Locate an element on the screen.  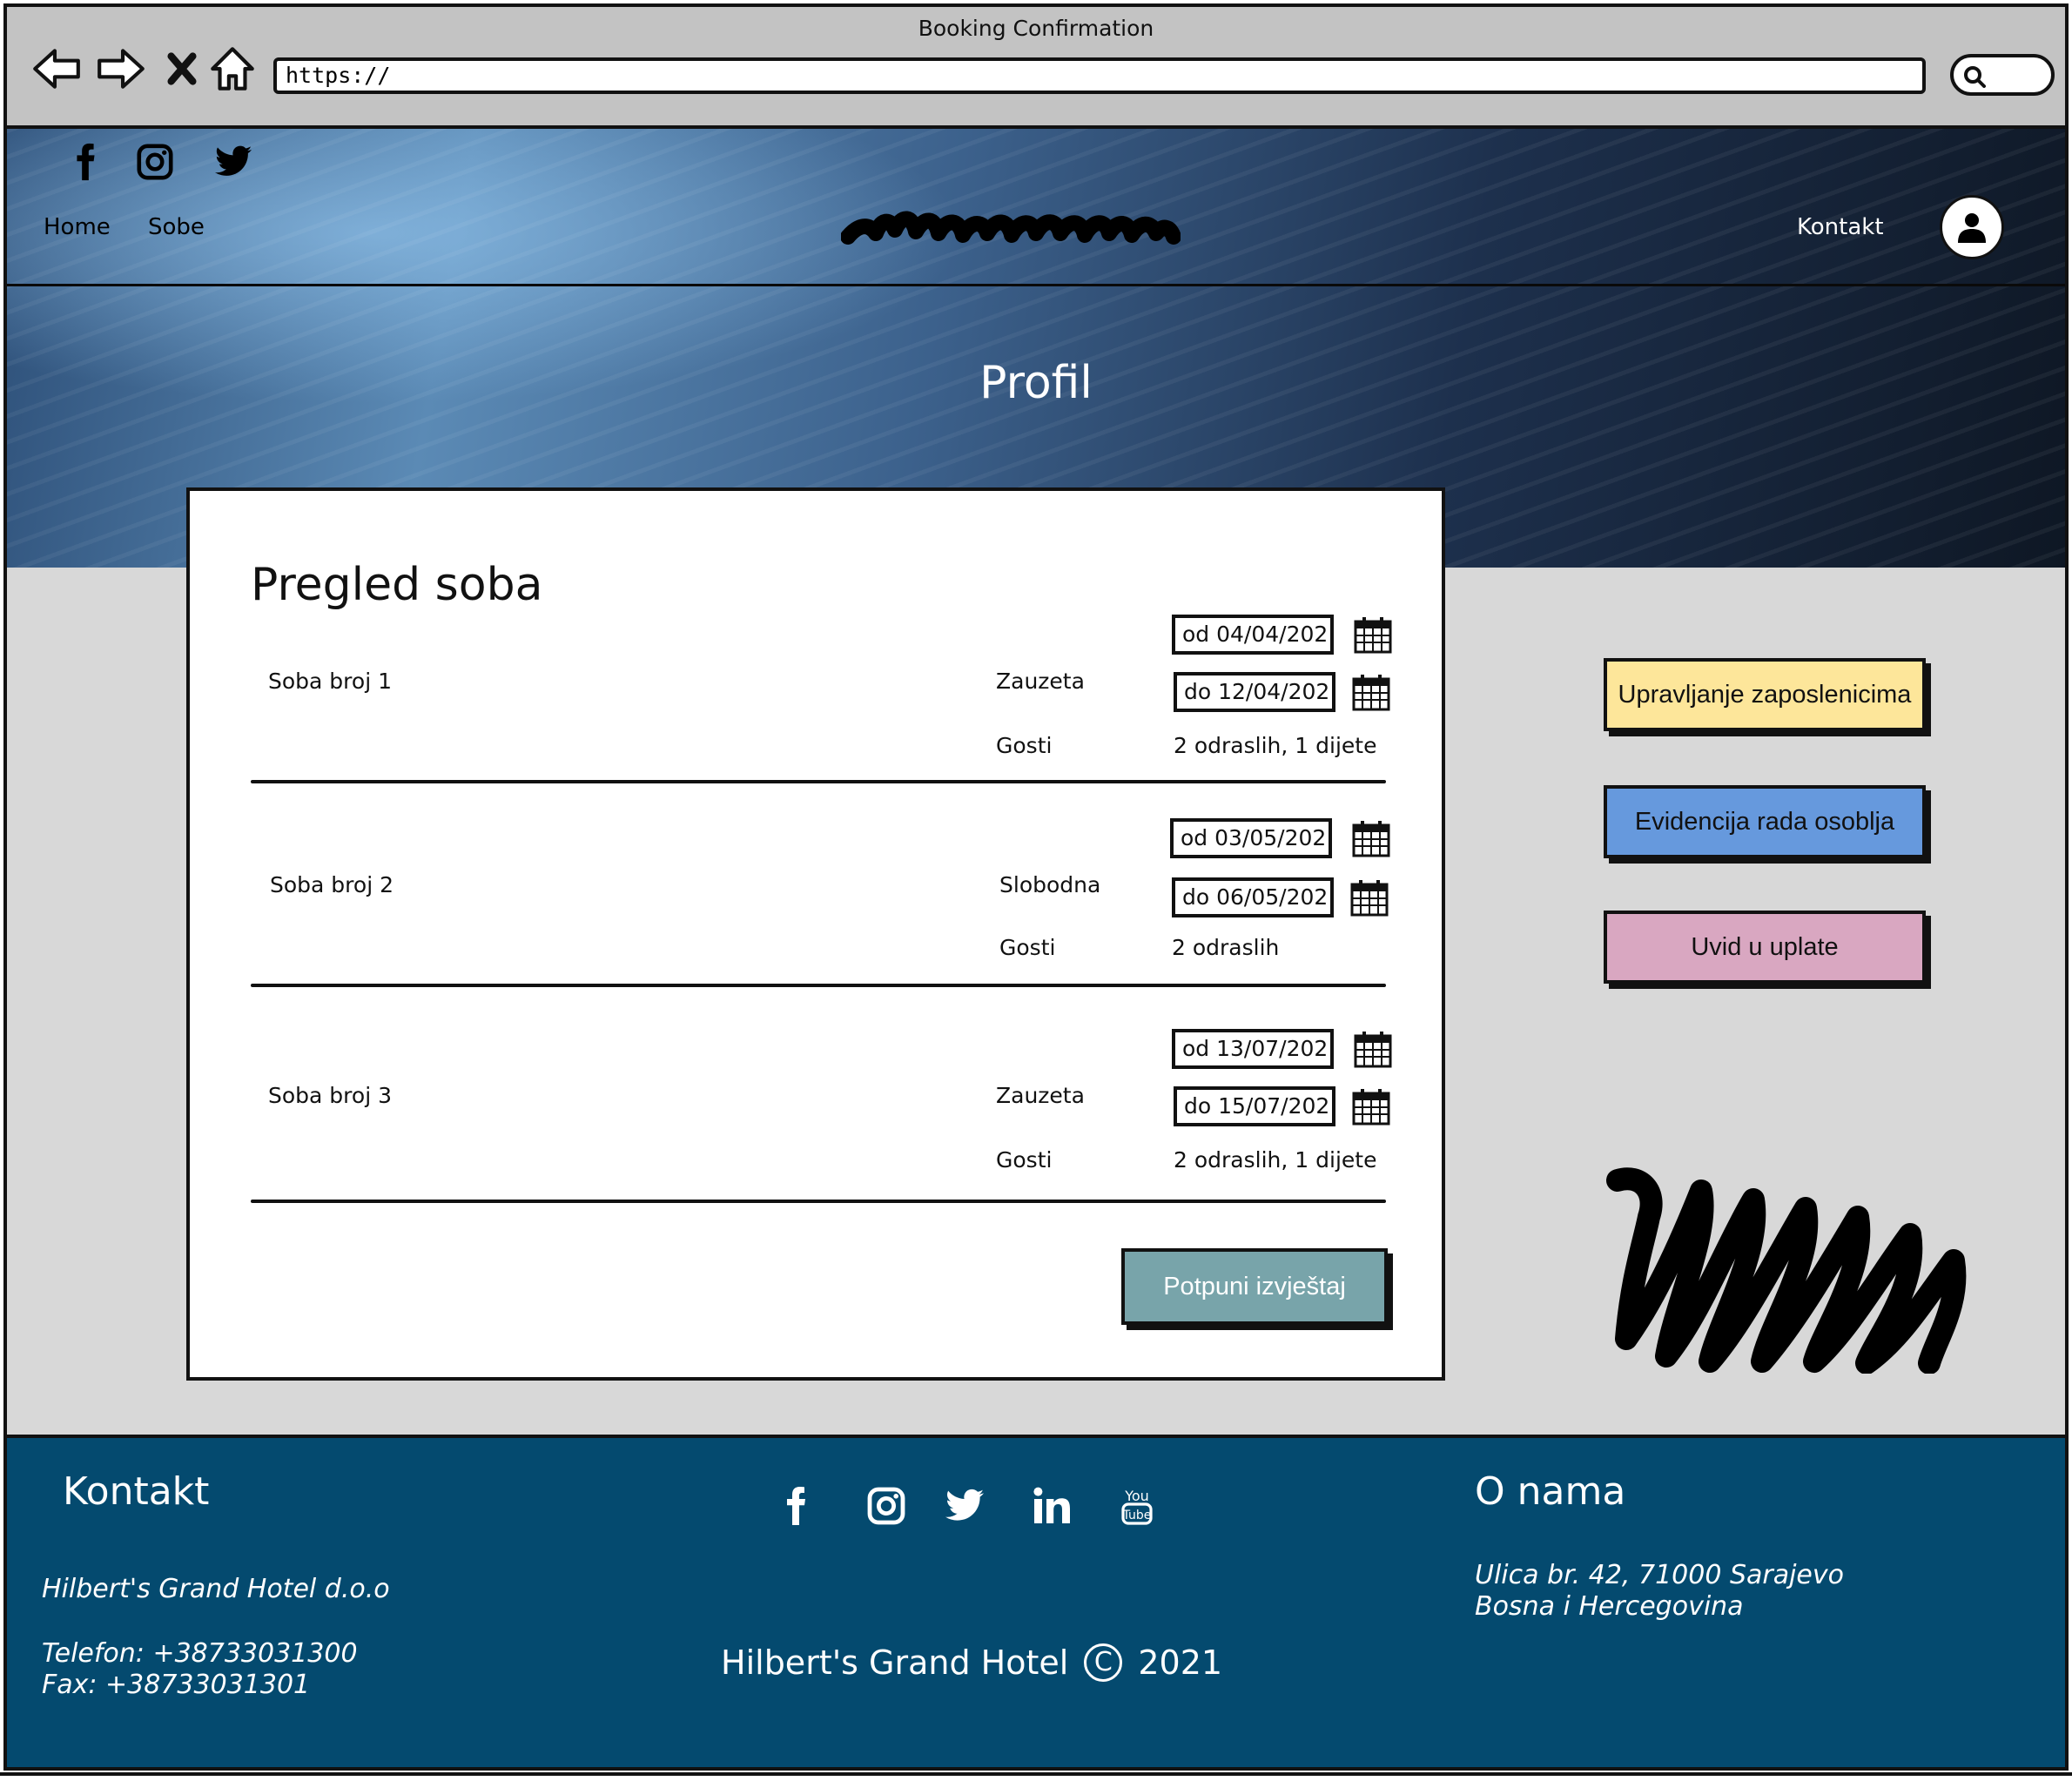
scribbled-image-placeholder is located at coordinates (1786, 1270).